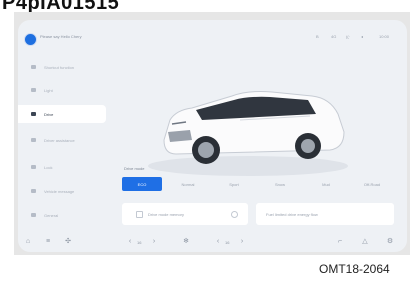 The height and width of the screenshot is (282, 414). I want to click on lock-icon, so click(33, 167).